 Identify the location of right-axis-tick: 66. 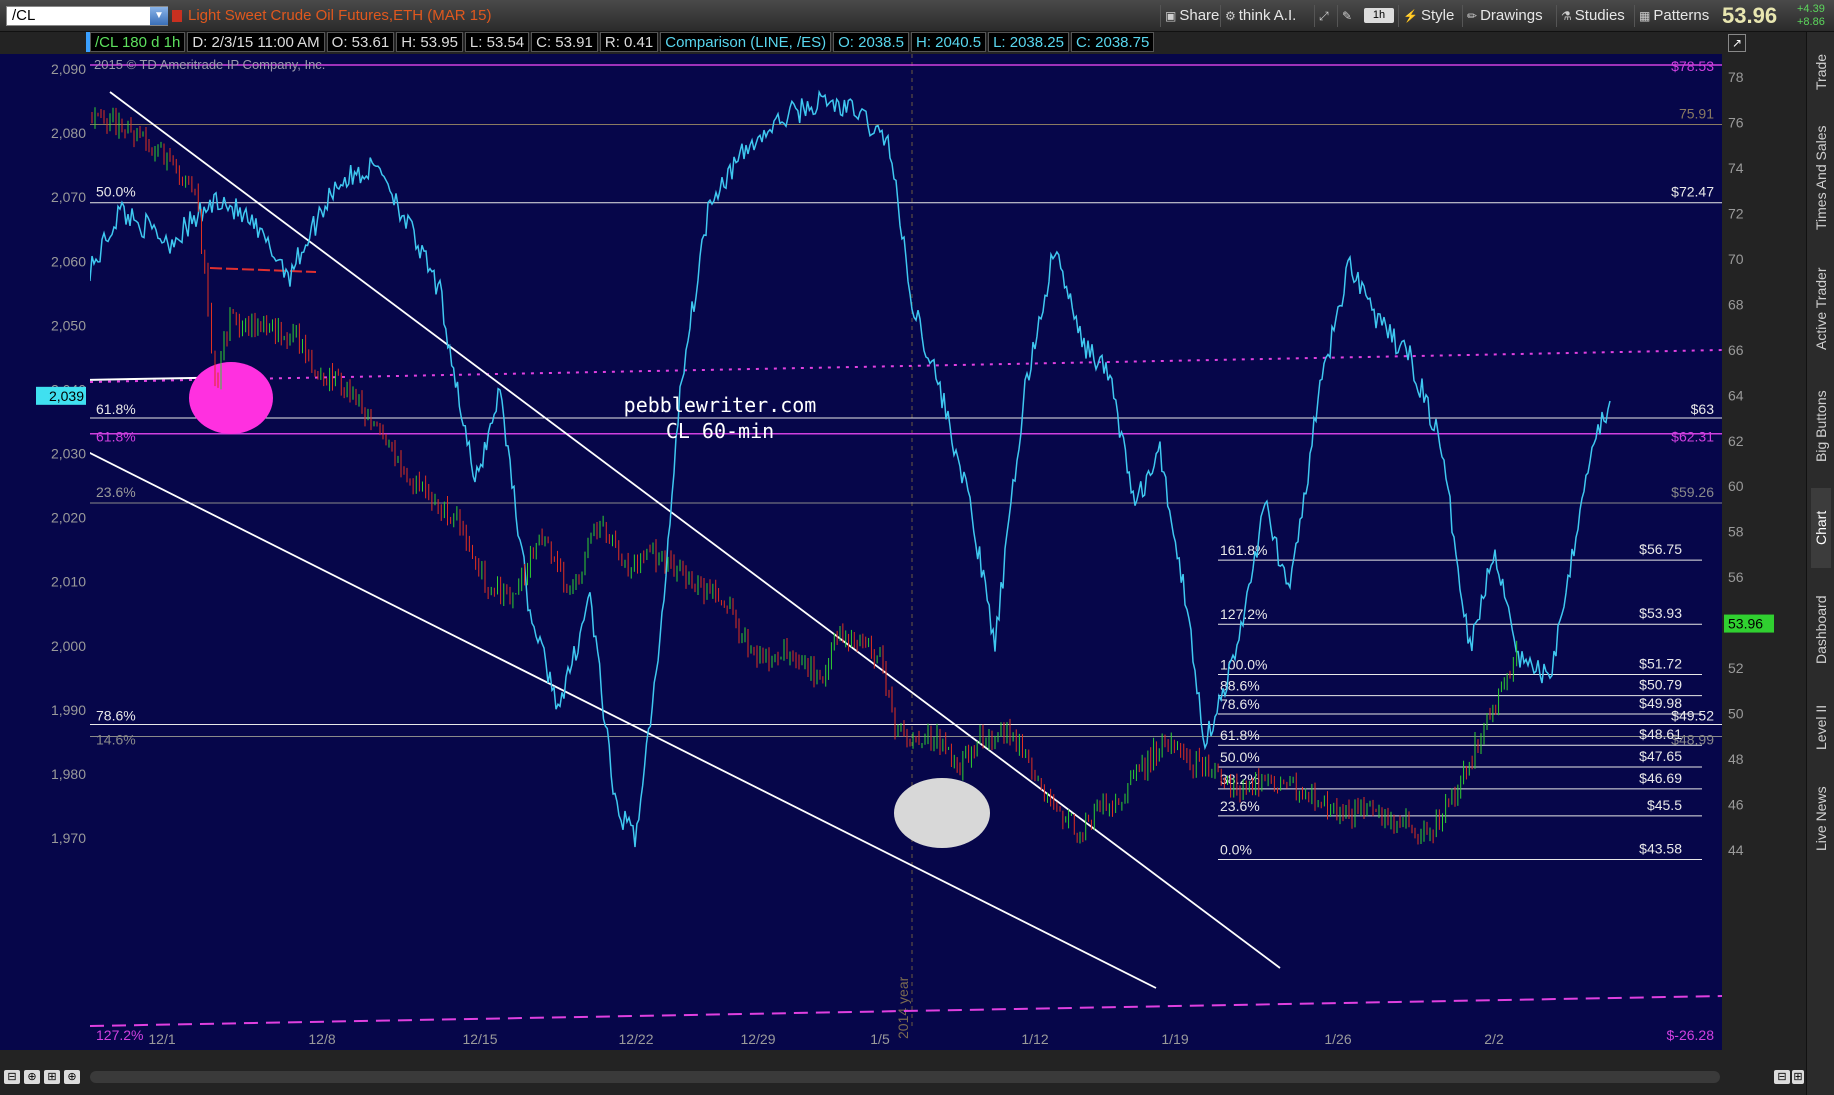
(1736, 350).